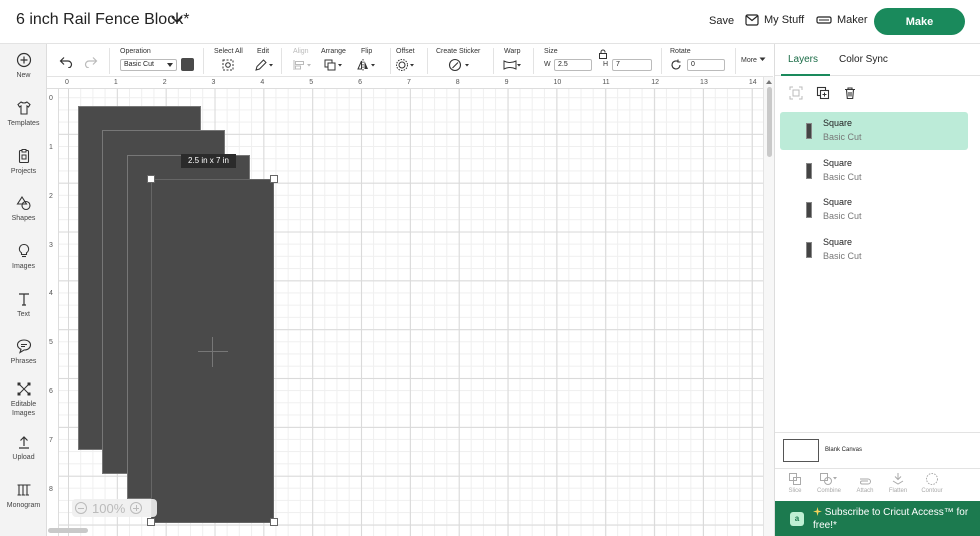 The width and height of the screenshot is (980, 536). I want to click on sidebar-item-images: Images, so click(23, 257).